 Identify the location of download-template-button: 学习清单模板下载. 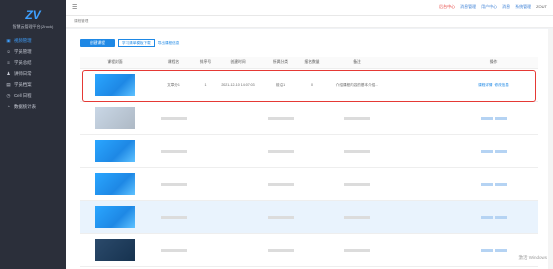
(136, 43).